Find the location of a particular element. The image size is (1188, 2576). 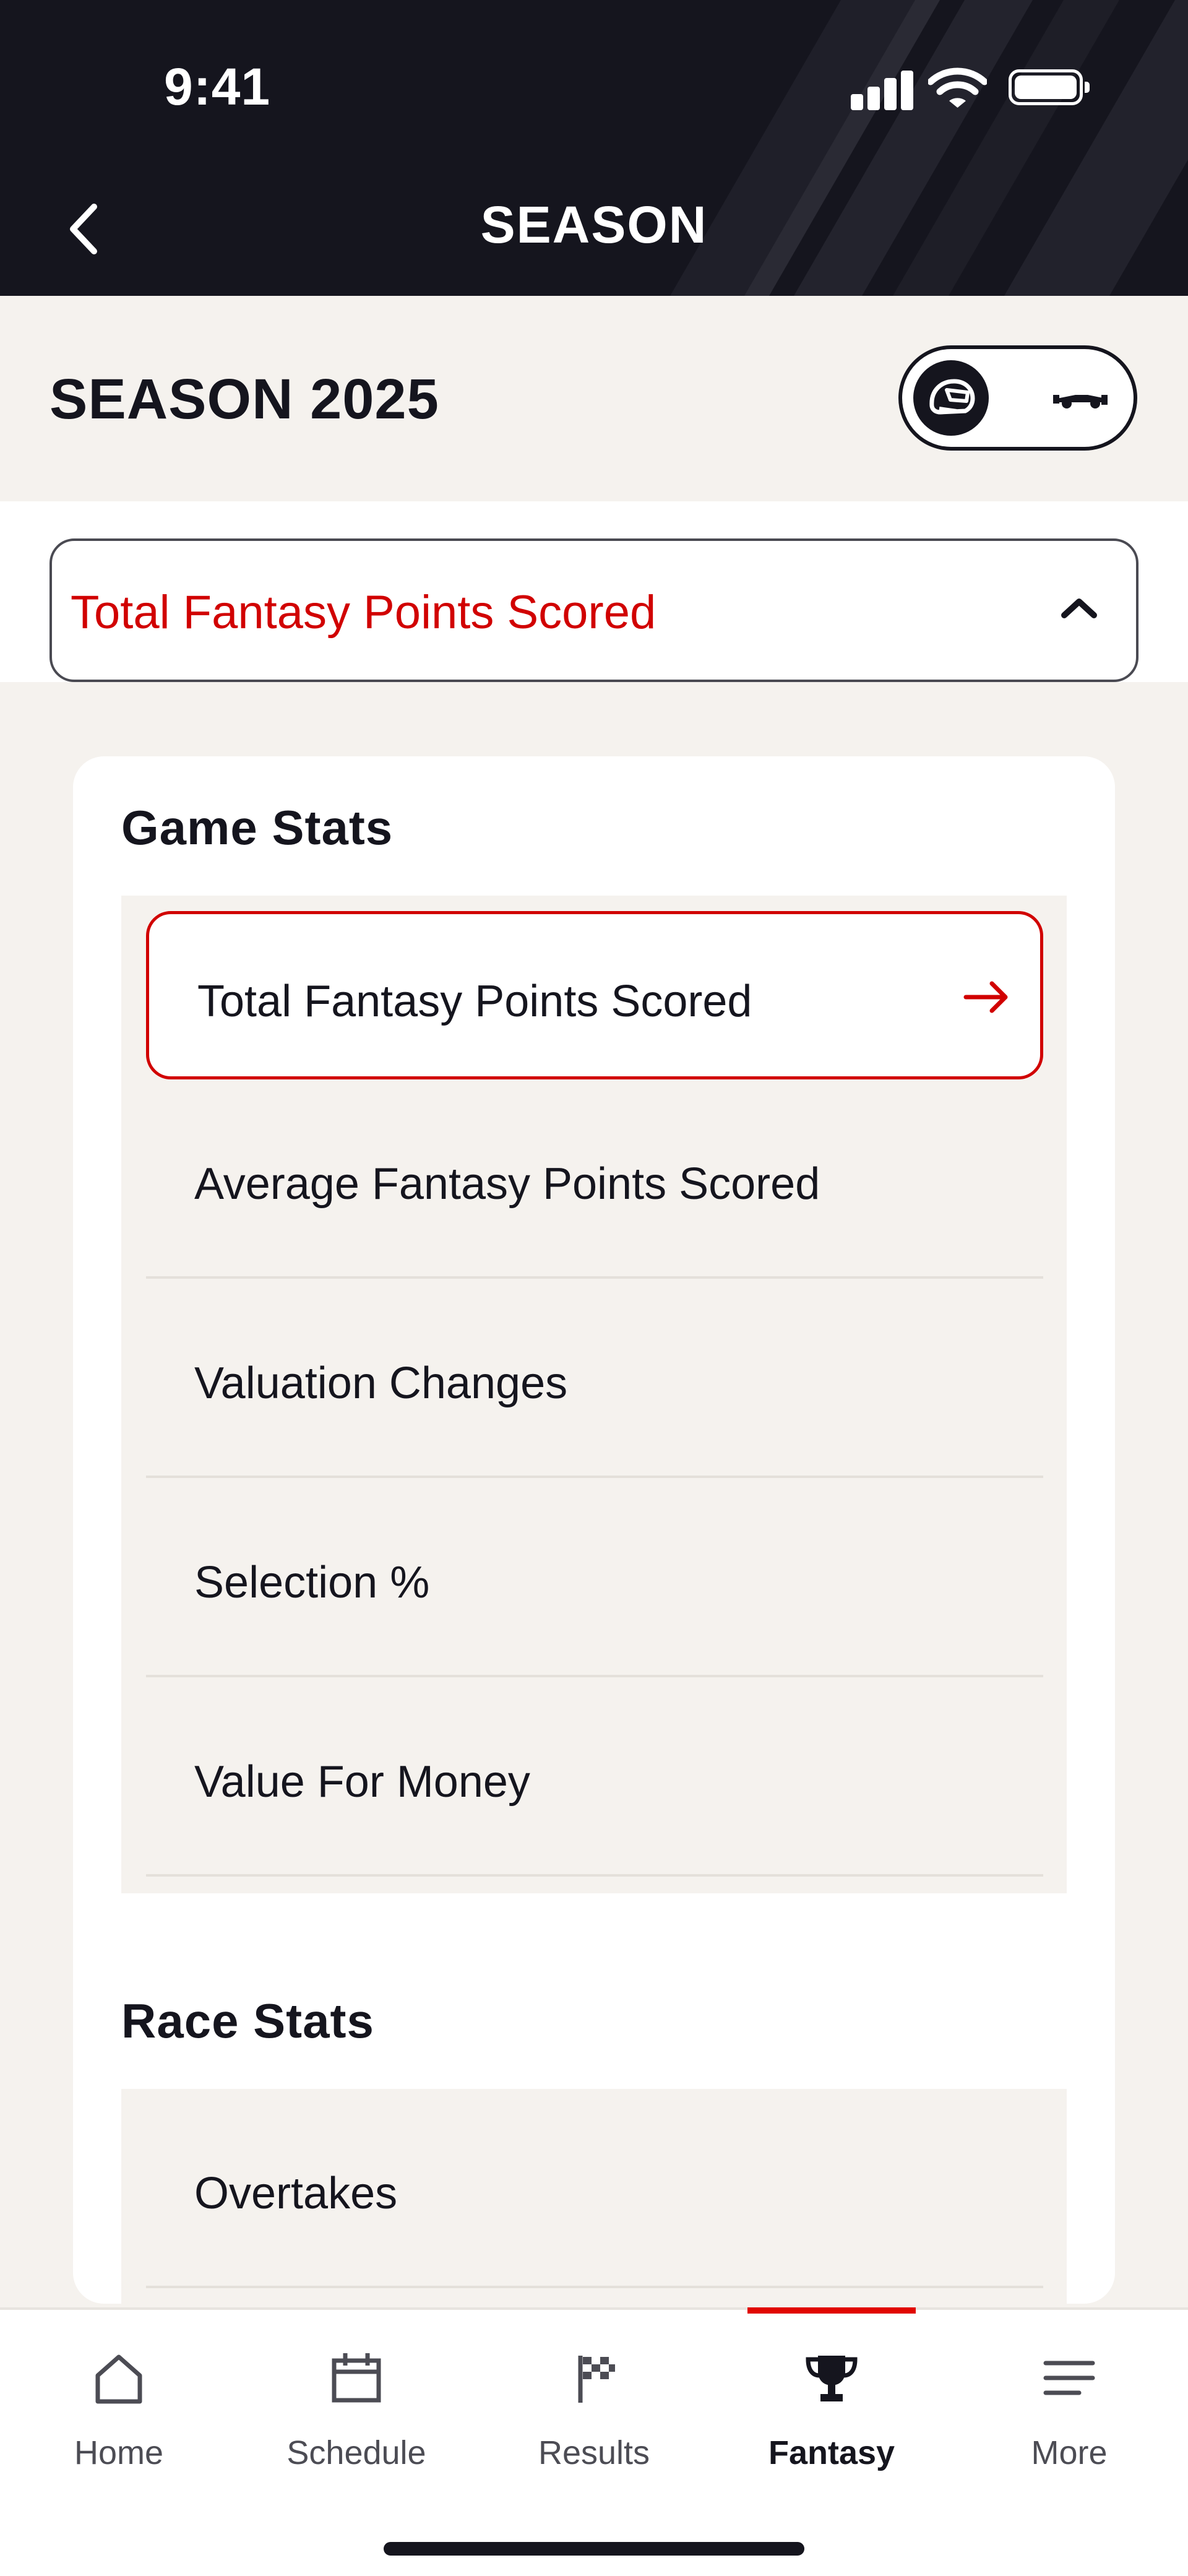

list-item-total-fantasy-points: Total Fantasy Points Scored is located at coordinates (594, 995).